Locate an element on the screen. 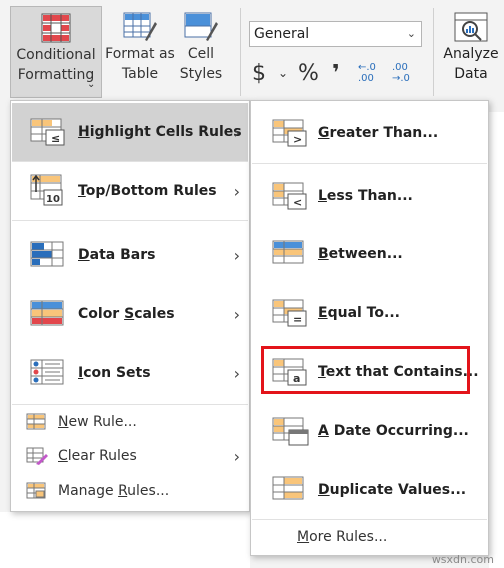 Image resolution: width=504 pixels, height=568 pixels. format-as-table-button: Format as Table is located at coordinates (140, 52).